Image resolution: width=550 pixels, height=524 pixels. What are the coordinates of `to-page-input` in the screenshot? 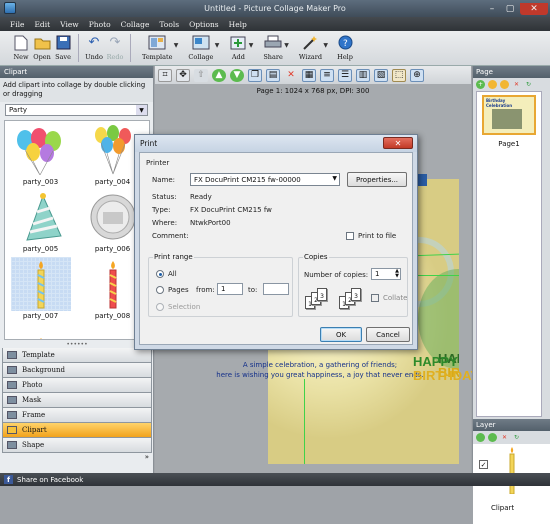 It's located at (276, 289).